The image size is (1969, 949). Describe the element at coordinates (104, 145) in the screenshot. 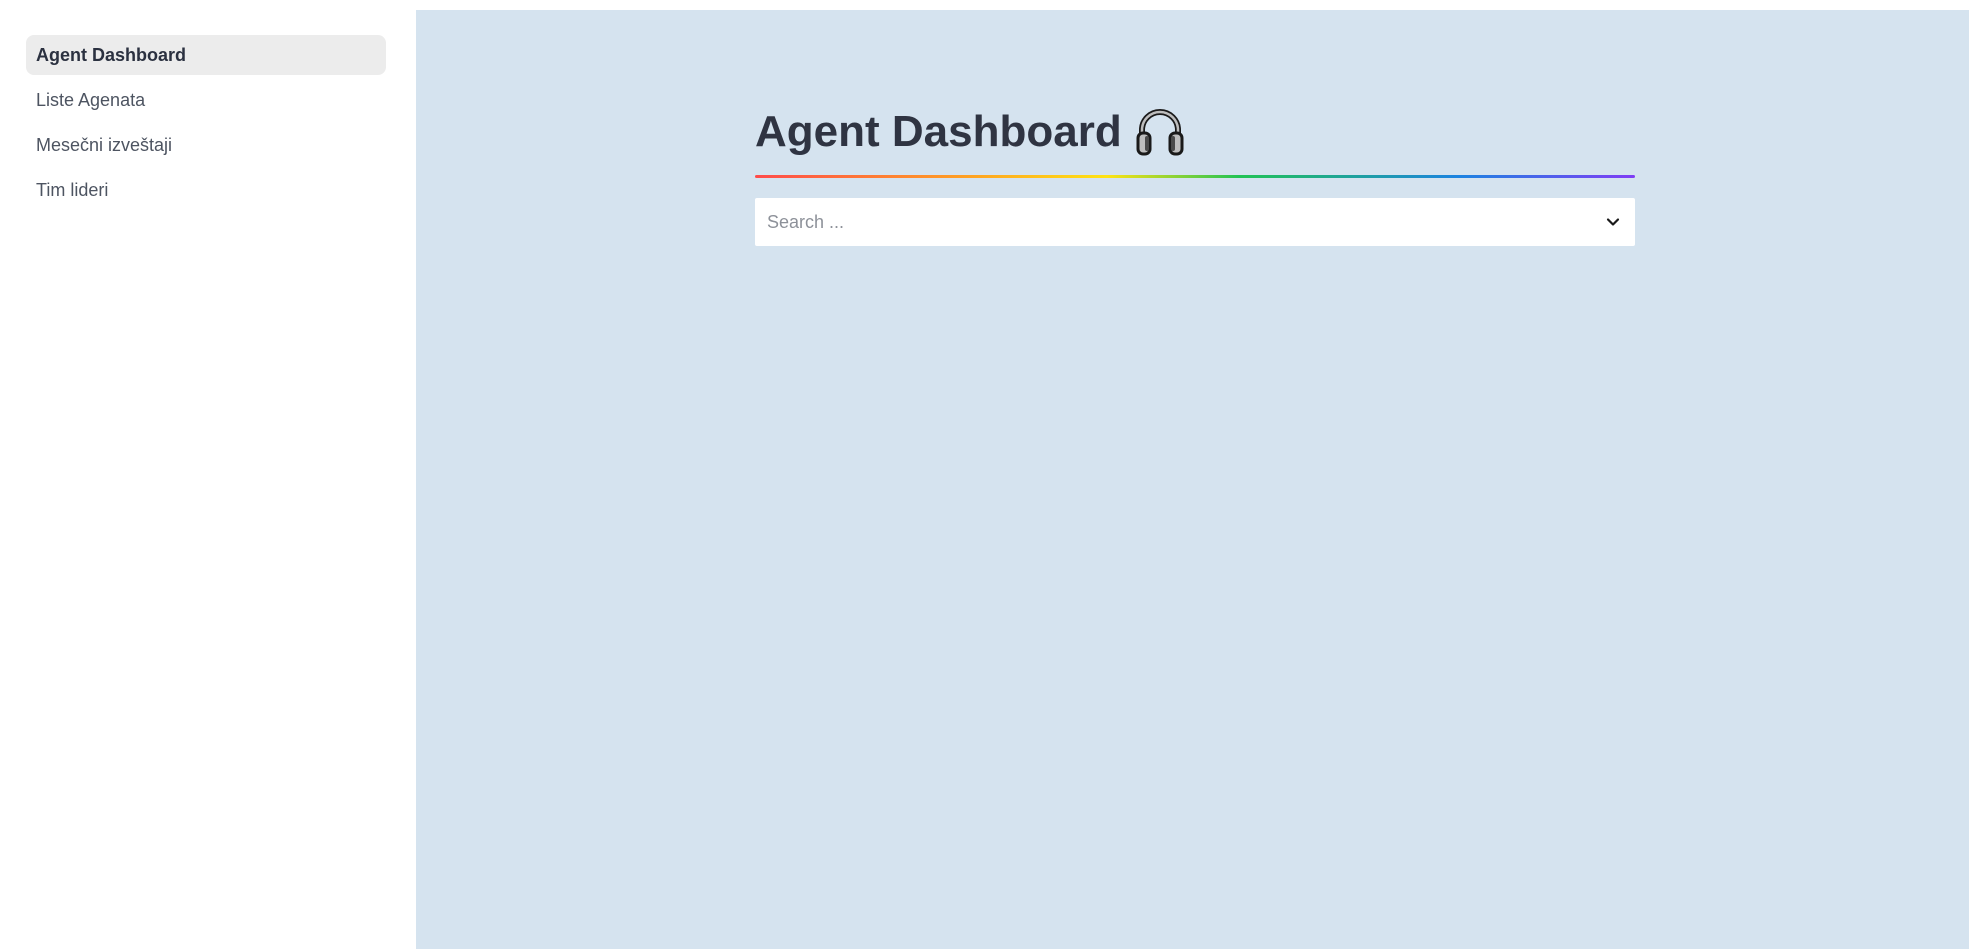

I see `sidebar-item-label: Mesečni izveštaji` at that location.